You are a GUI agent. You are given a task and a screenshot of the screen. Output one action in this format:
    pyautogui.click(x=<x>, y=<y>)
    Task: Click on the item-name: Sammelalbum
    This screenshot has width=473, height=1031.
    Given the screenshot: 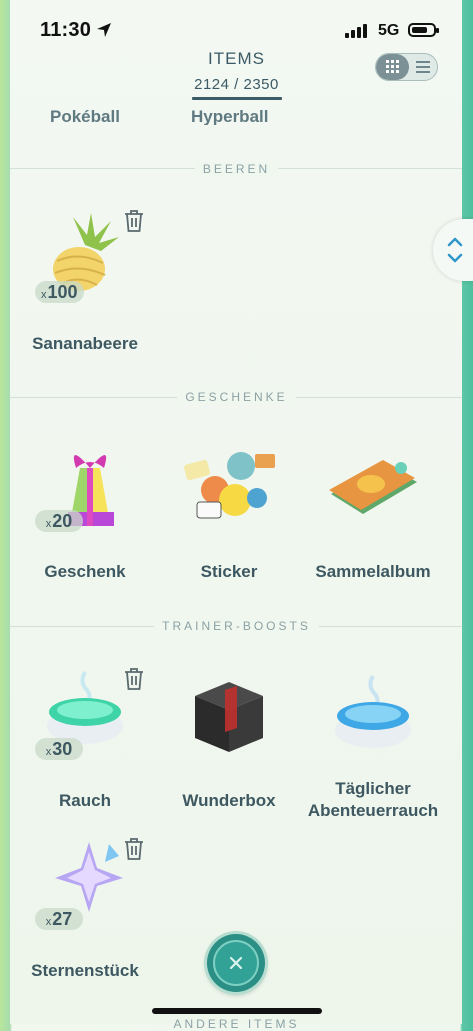 What is the action you would take?
    pyautogui.click(x=373, y=571)
    